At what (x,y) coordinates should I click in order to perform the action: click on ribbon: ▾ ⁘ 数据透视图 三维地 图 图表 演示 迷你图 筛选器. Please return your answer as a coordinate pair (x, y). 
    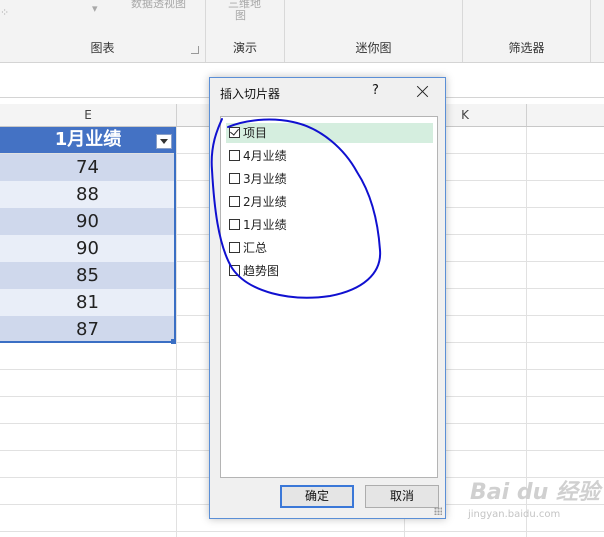
    Looking at the image, I should click on (302, 31).